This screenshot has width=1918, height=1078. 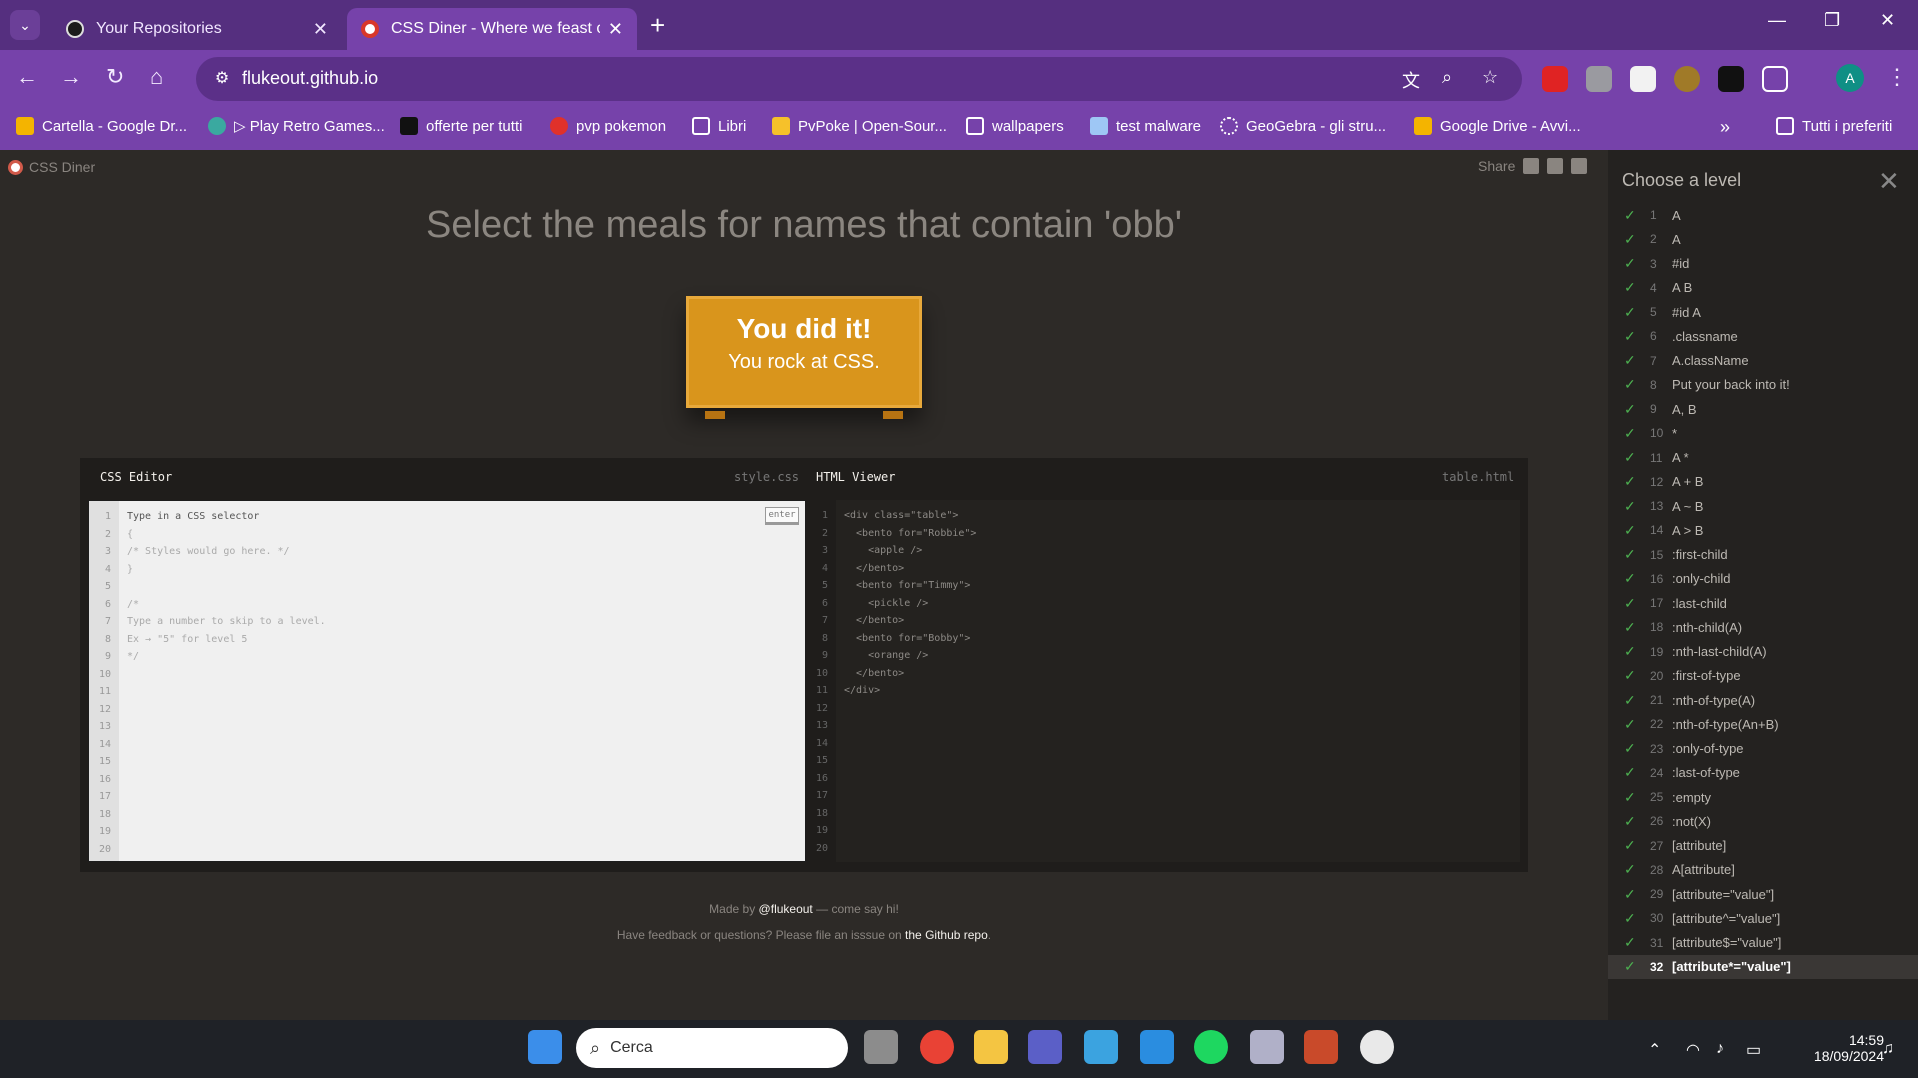 I want to click on bookmark-star-icon: ☆, so click(x=1490, y=77).